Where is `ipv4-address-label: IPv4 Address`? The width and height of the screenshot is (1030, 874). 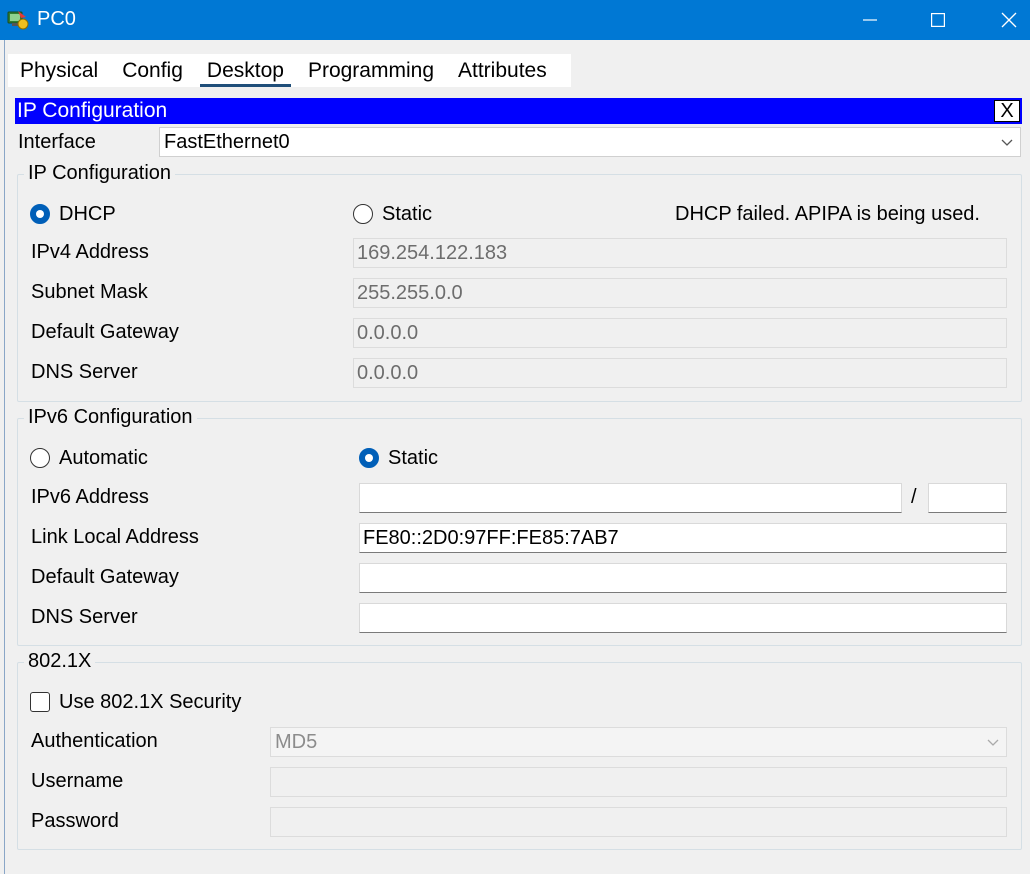
ipv4-address-label: IPv4 Address is located at coordinates (90, 252).